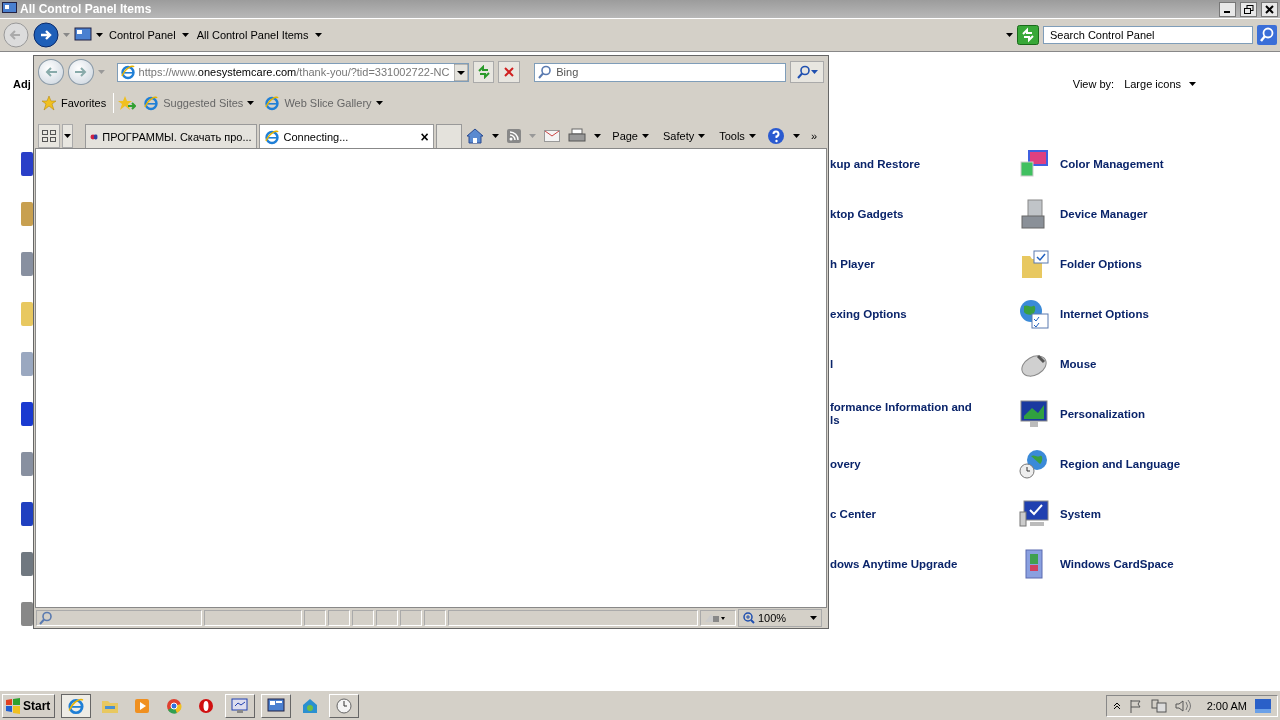 This screenshot has width=1280, height=720. What do you see at coordinates (1170, 264) in the screenshot?
I see `control-panel-item: Folder Options` at bounding box center [1170, 264].